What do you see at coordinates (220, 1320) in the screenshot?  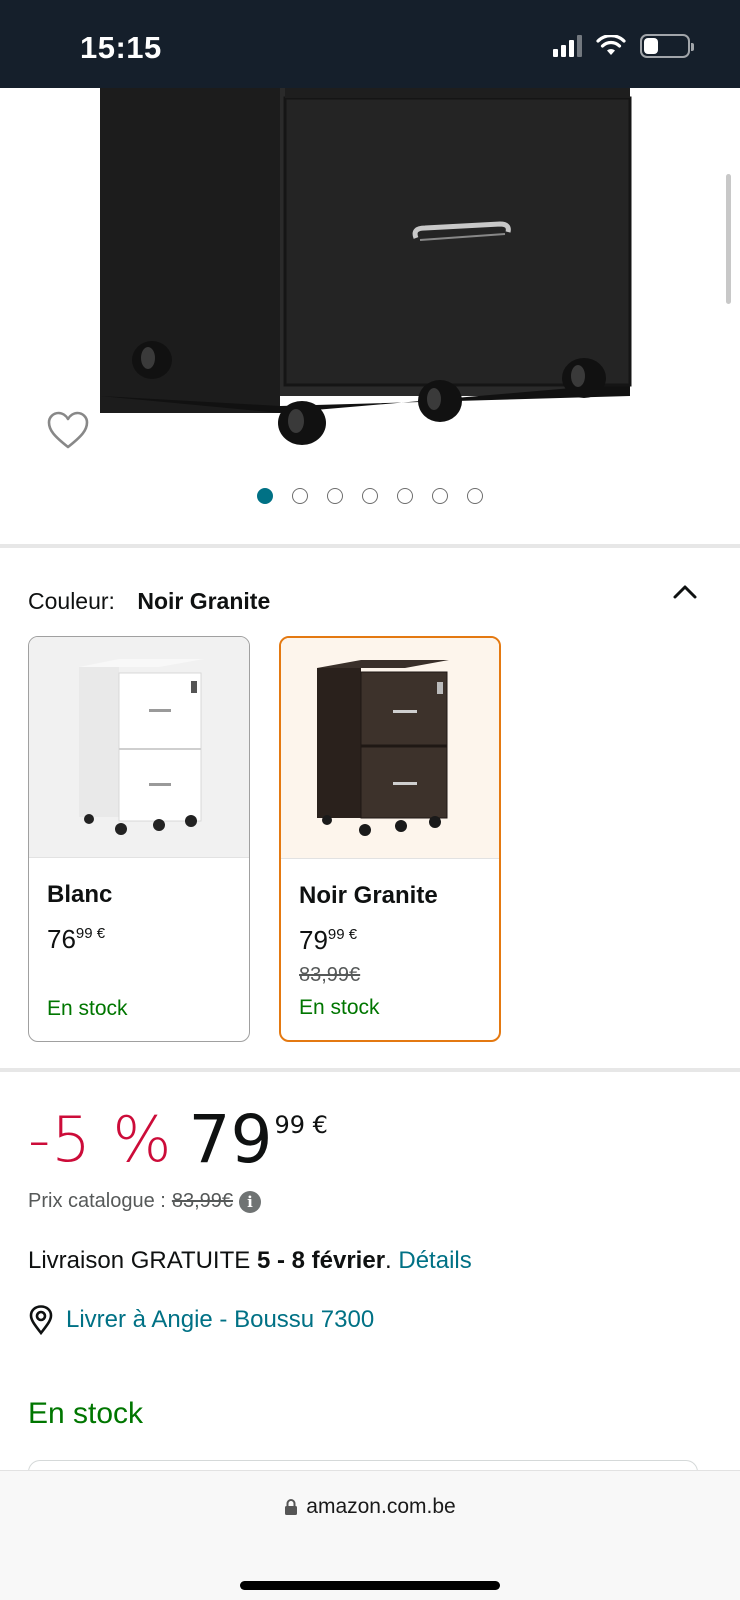 I see `location-link: Livrer à Angie - Boussu 7300` at bounding box center [220, 1320].